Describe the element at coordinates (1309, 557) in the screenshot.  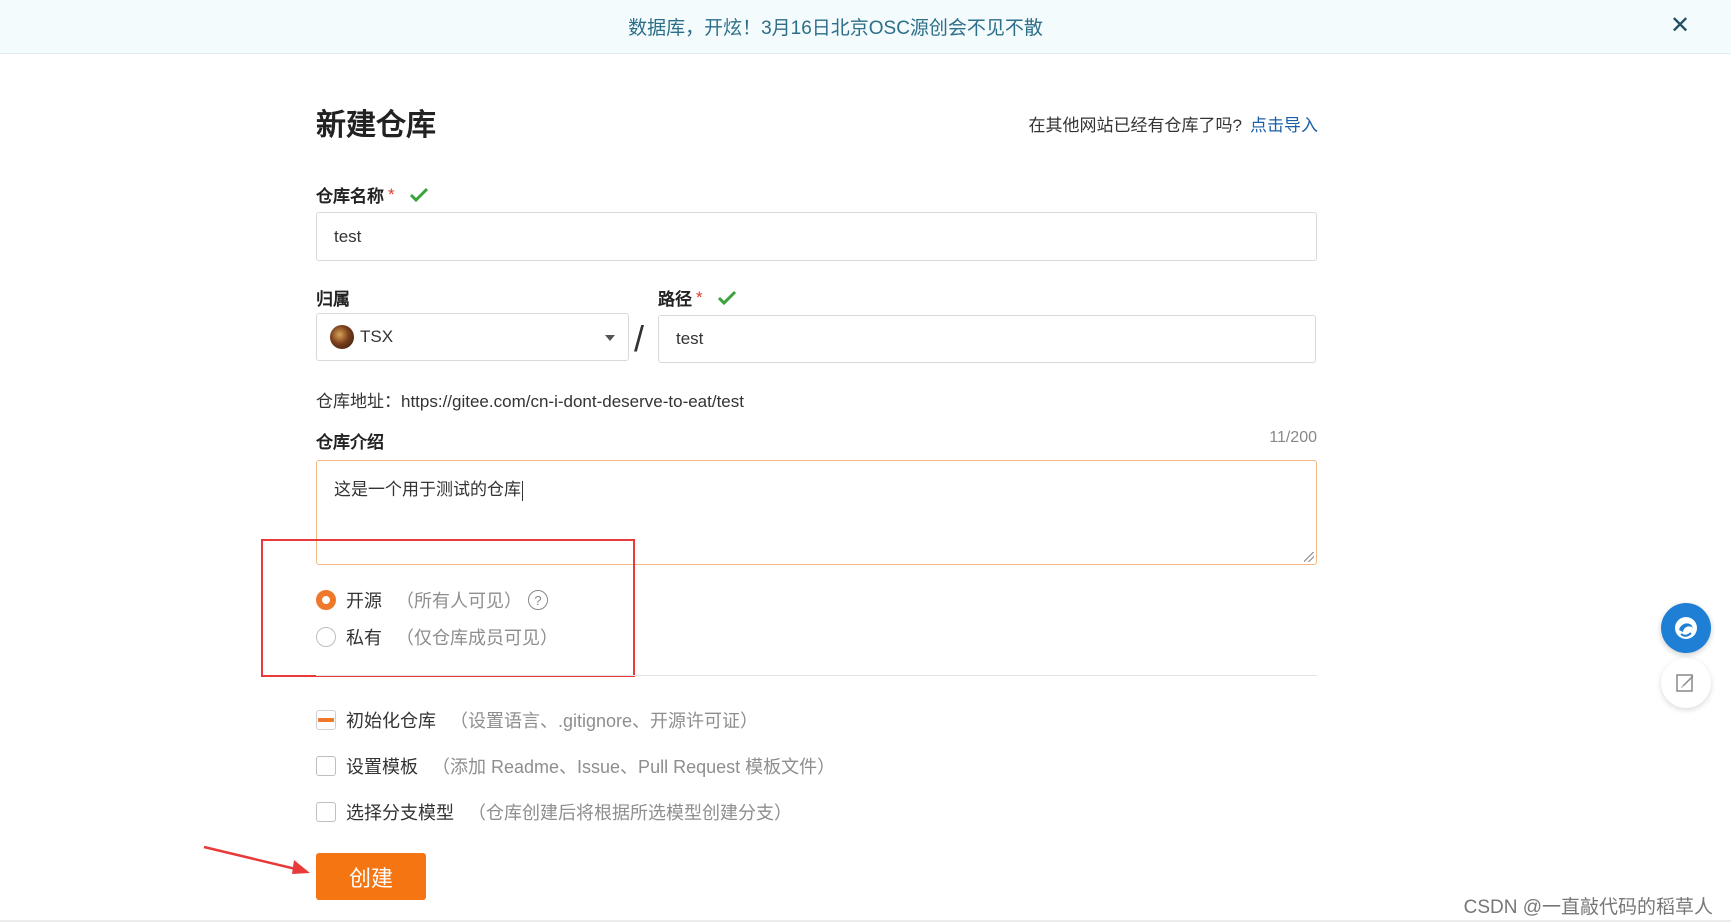
I see `resize-handle` at that location.